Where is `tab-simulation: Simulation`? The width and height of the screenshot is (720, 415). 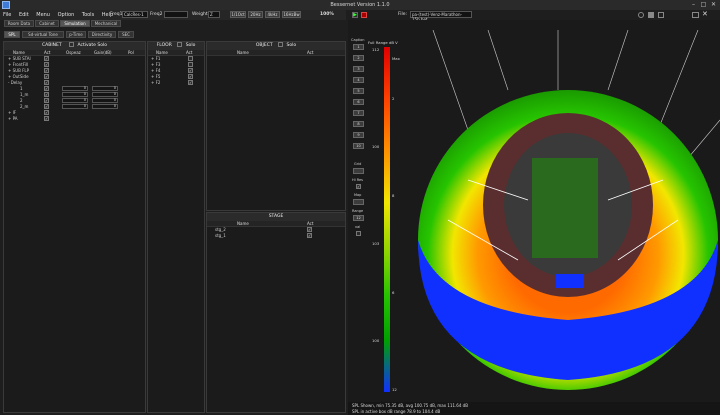
tab-simulation: Simulation is located at coordinates (75, 23).